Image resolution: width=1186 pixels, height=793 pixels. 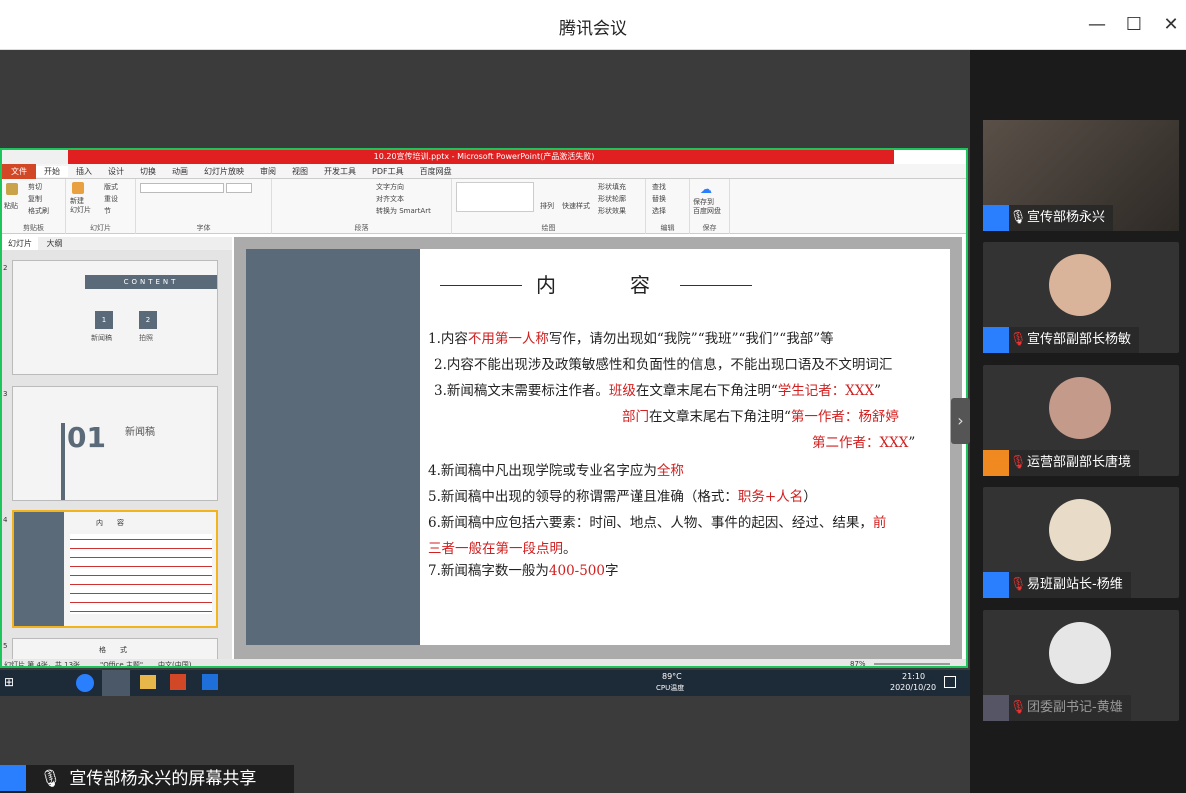 What do you see at coordinates (117, 243) in the screenshot?
I see `pane-tabs: 幻灯片 大纲` at bounding box center [117, 243].